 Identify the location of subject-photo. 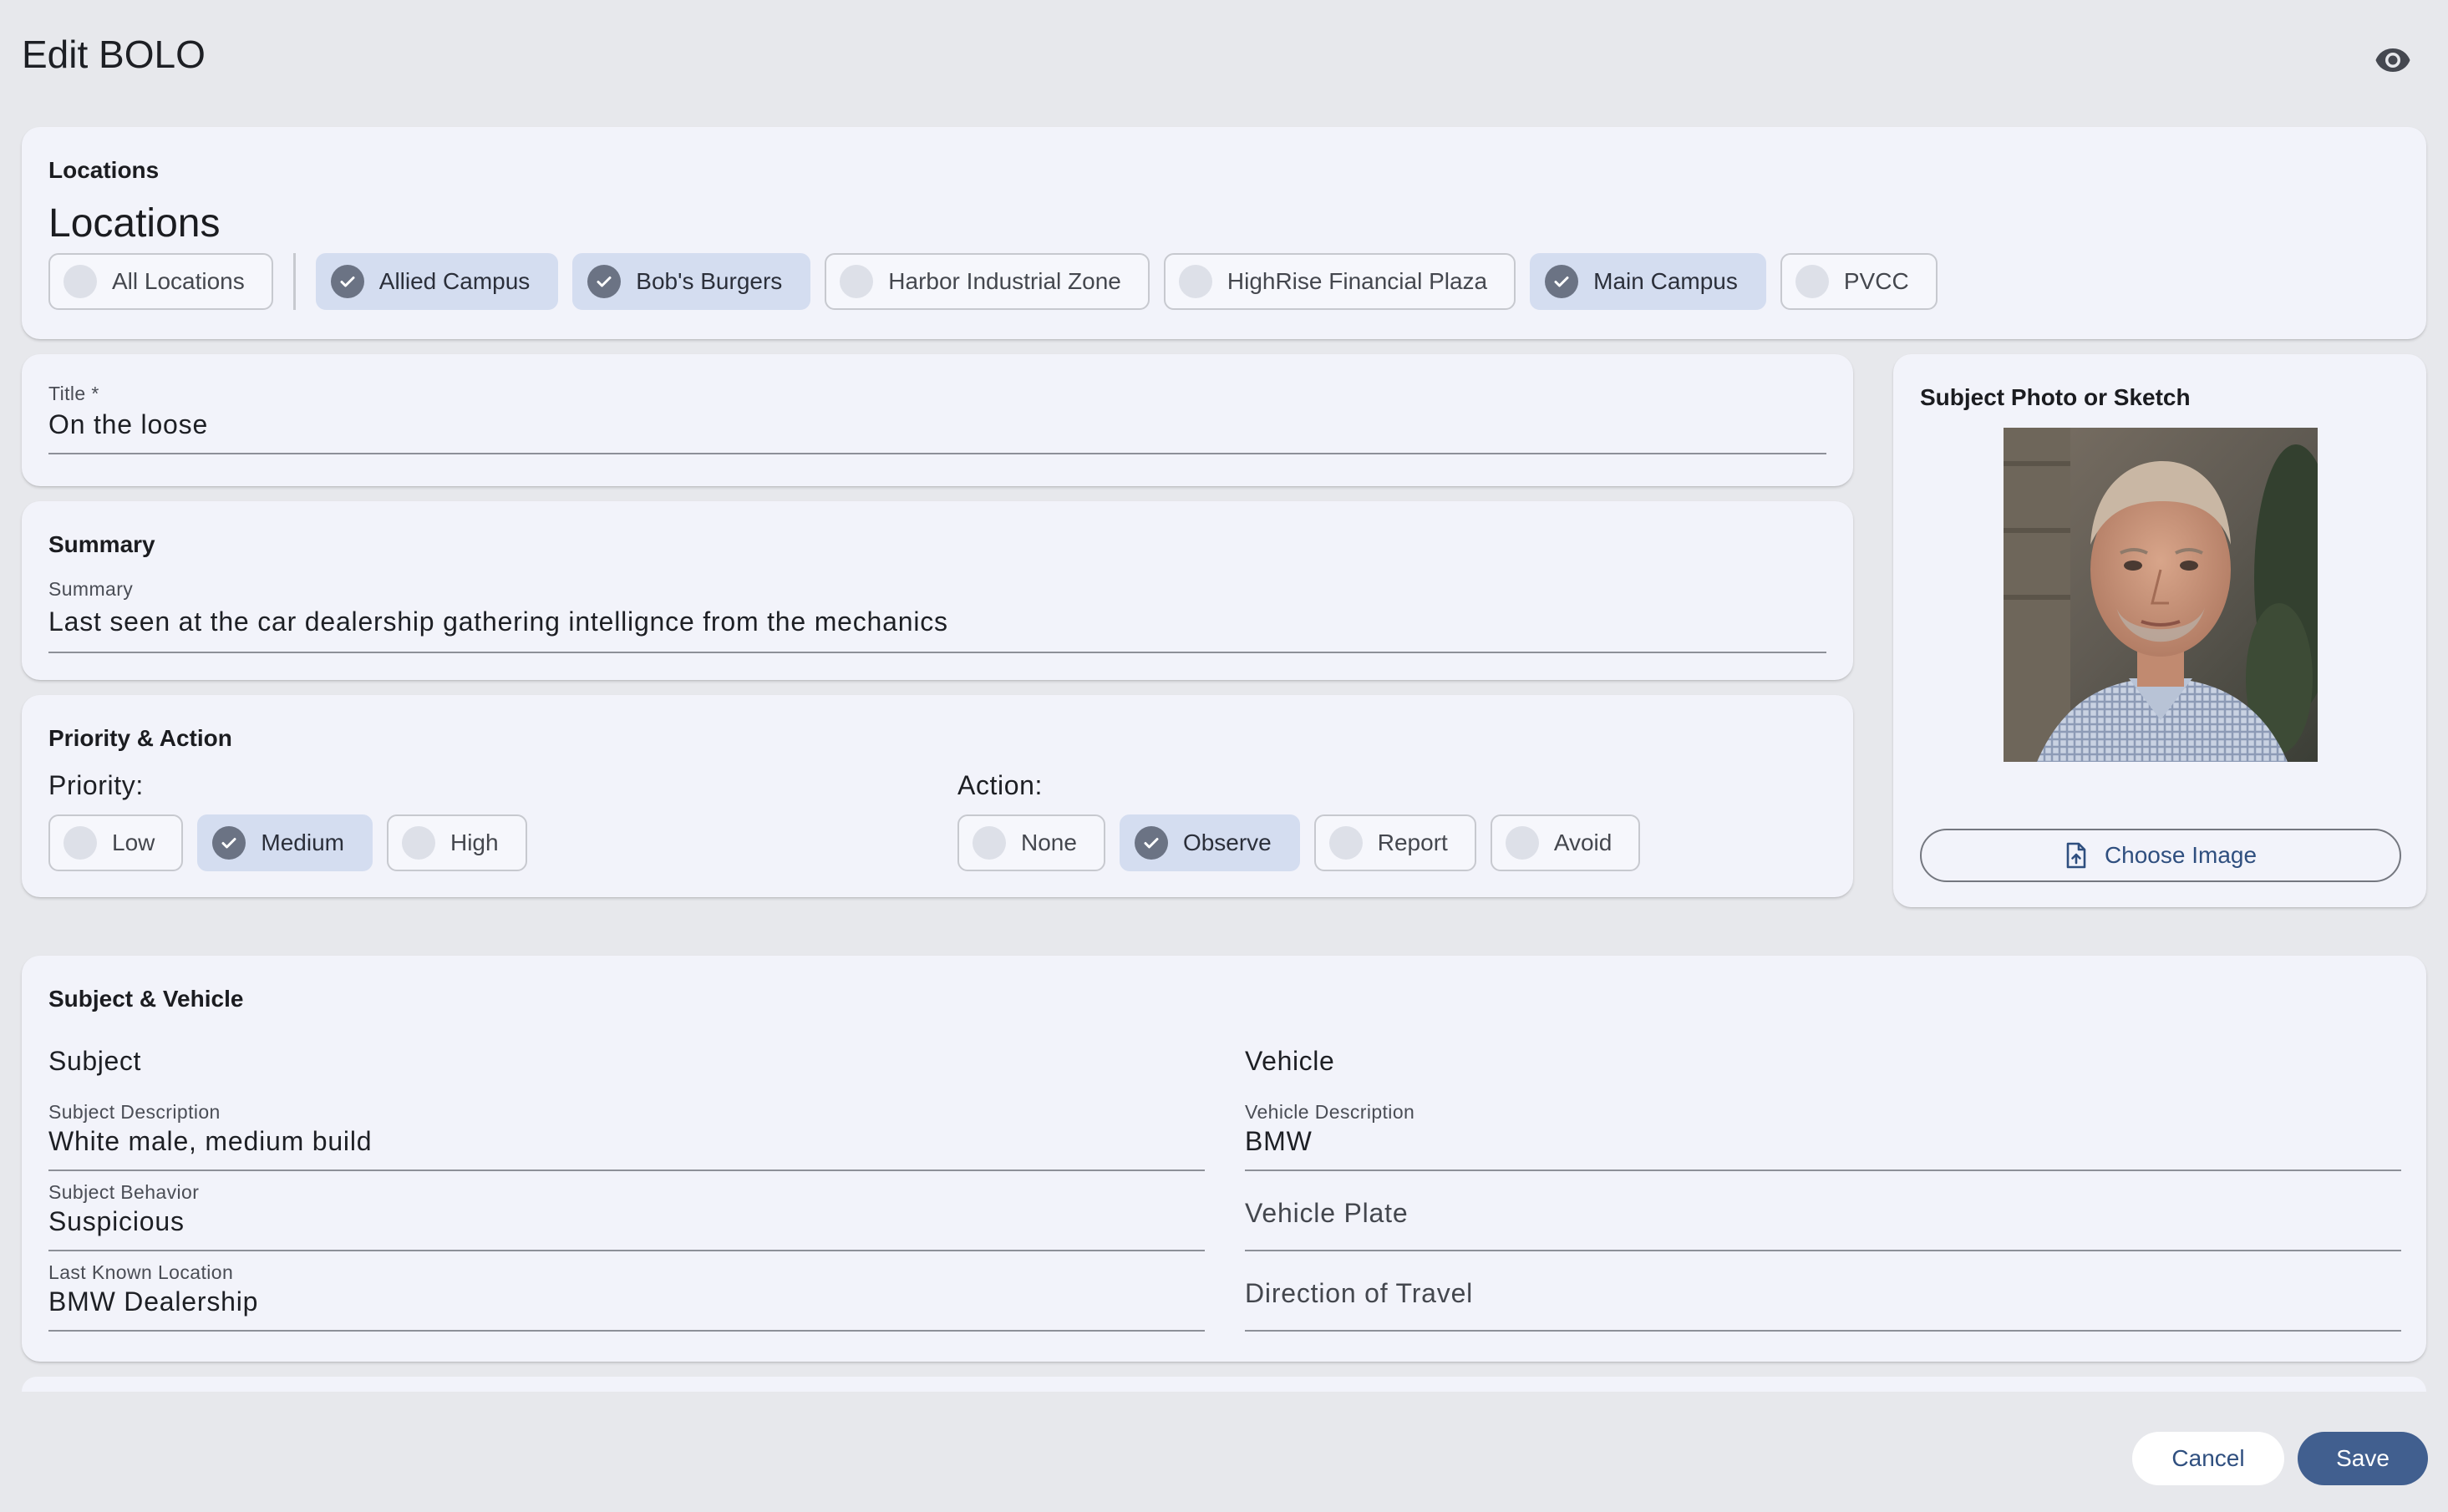
(2161, 595).